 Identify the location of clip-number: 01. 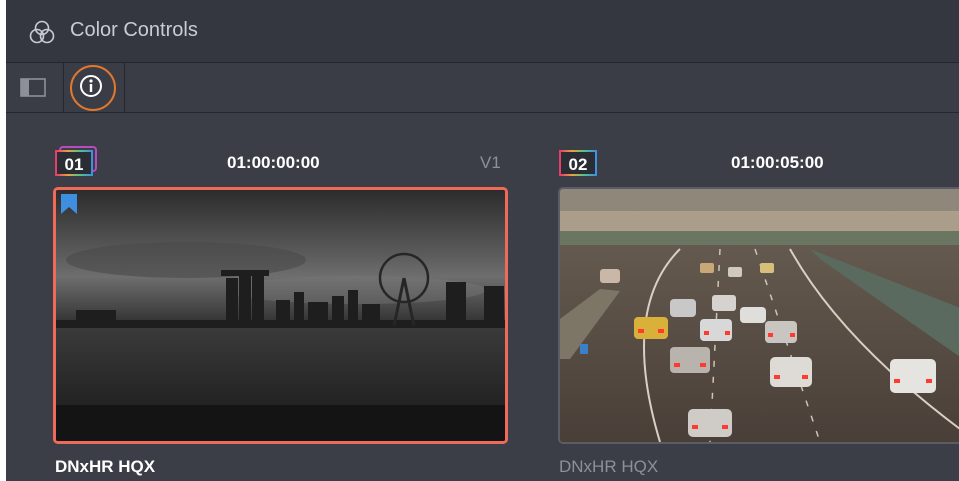
(74, 163).